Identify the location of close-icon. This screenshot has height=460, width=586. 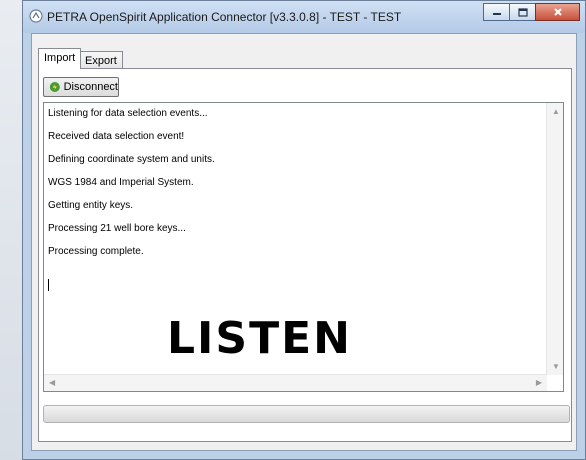
(557, 12).